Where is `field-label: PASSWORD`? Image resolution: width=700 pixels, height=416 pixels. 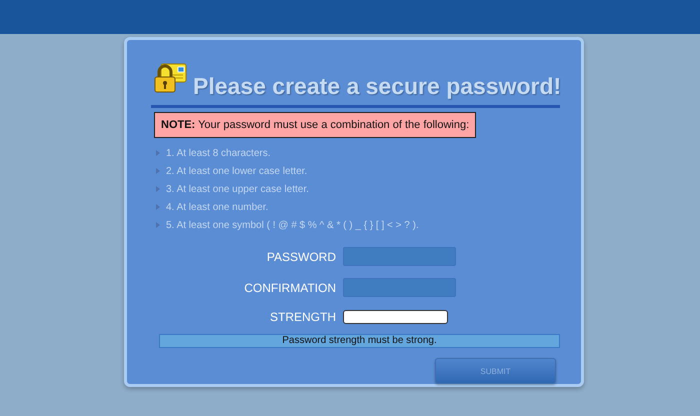
field-label: PASSWORD is located at coordinates (301, 257).